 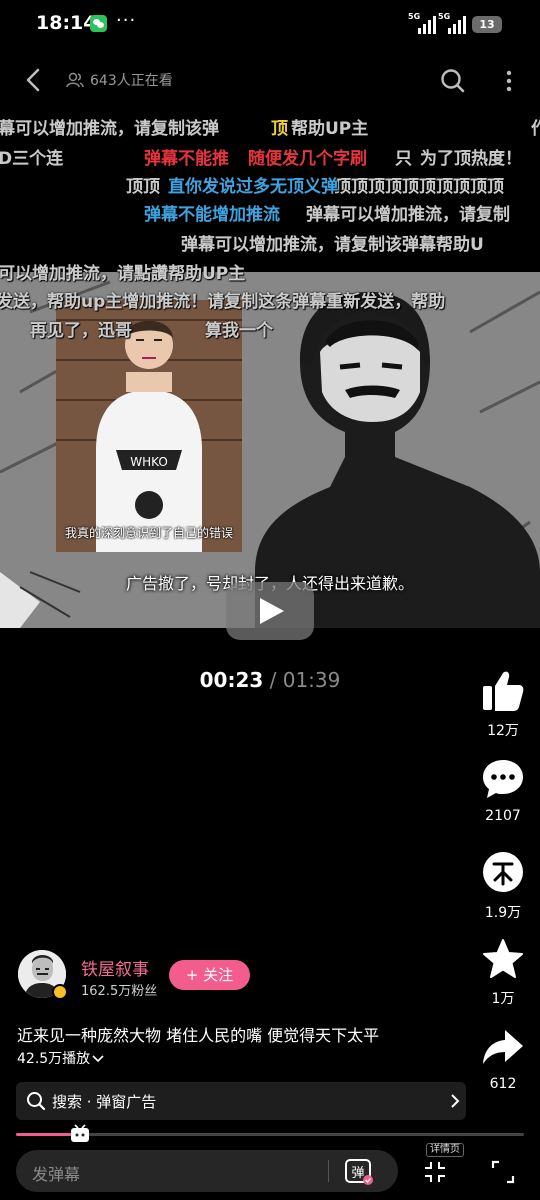 I want to click on danmaku-item: 顶顶, so click(x=143, y=187).